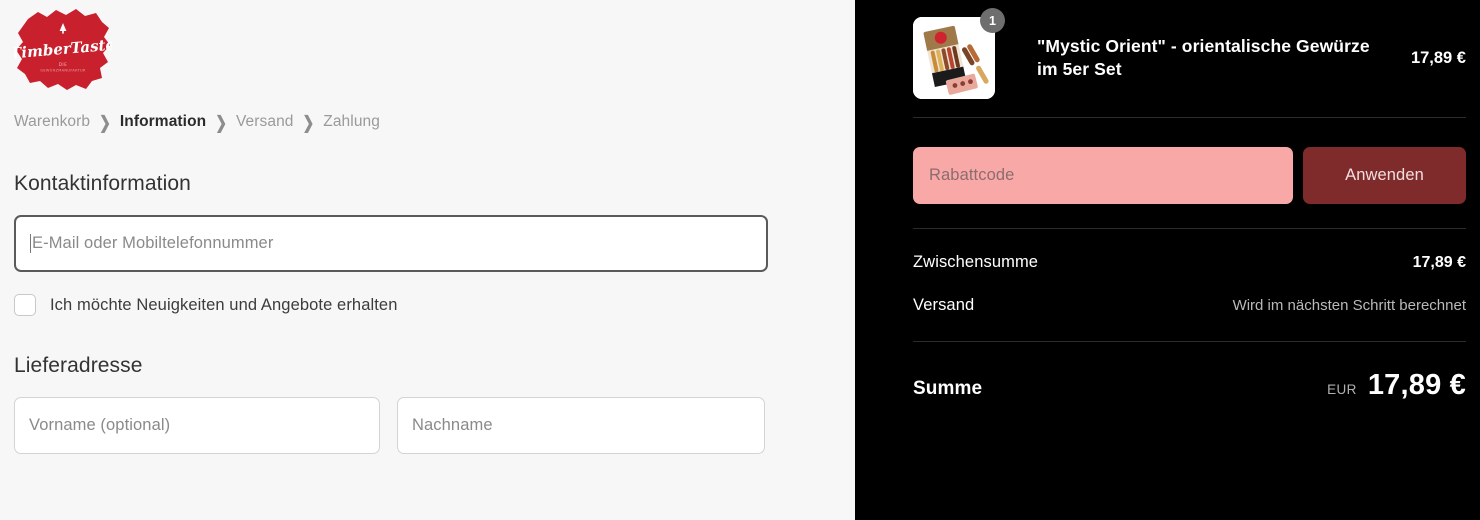 The height and width of the screenshot is (520, 1480). Describe the element at coordinates (63, 70) in the screenshot. I see `svg-text: GEWÜRZMANUFAKTUR` at that location.